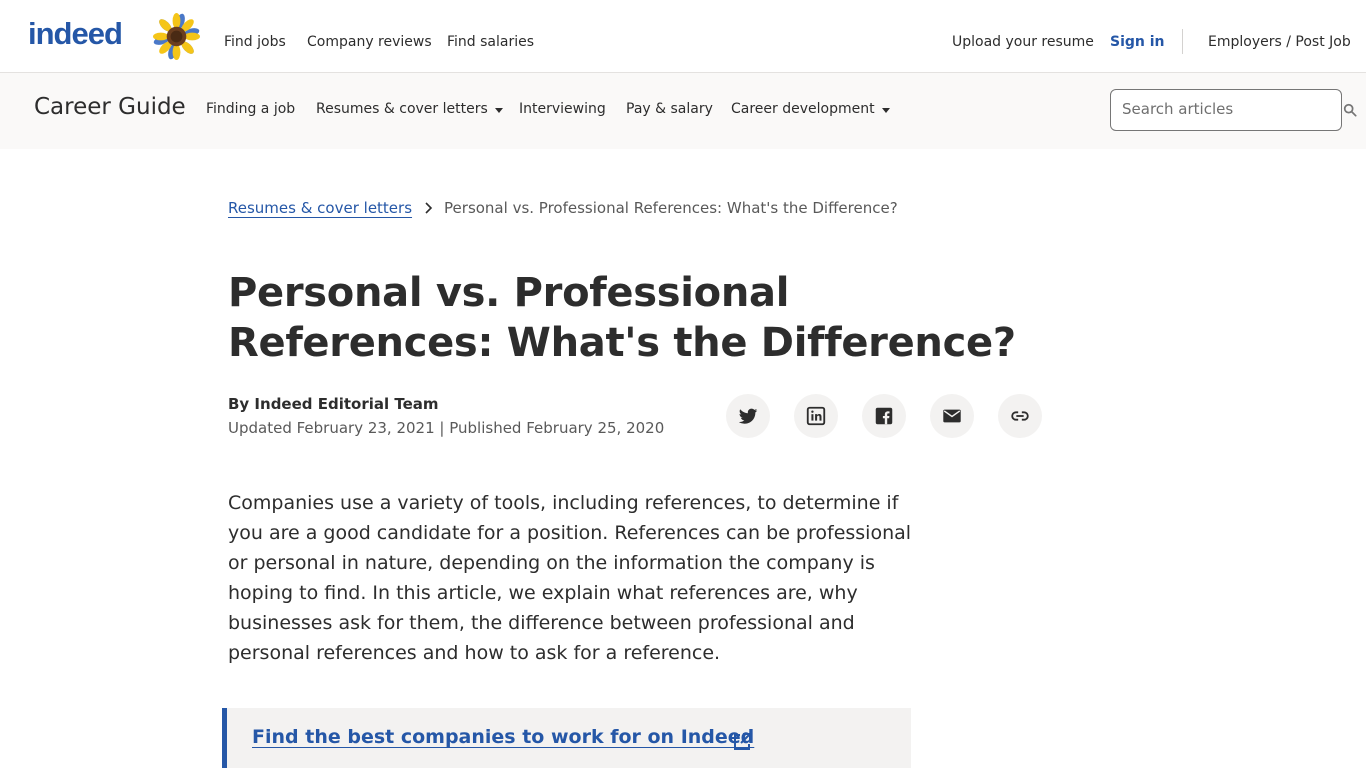 The width and height of the screenshot is (1366, 768). Describe the element at coordinates (1137, 42) in the screenshot. I see `sign-in-link: Sign in` at that location.